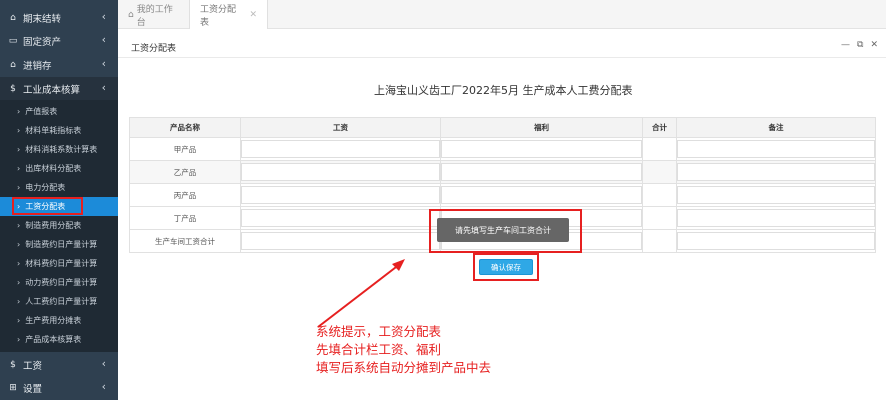 Image resolution: width=886 pixels, height=400 pixels. Describe the element at coordinates (59, 64) in the screenshot. I see `sidebar-section-inventory: ⌂ 进销存 ‹` at that location.